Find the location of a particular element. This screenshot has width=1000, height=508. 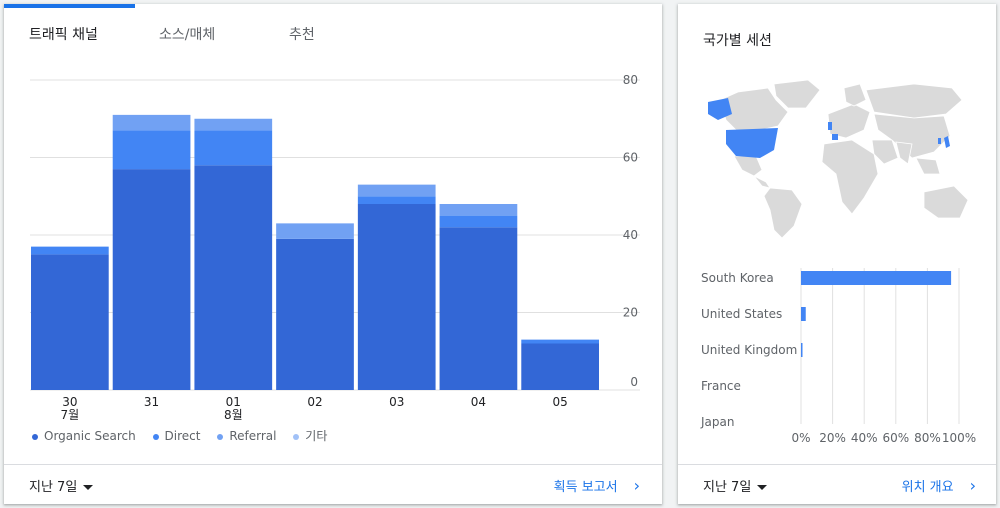

location-overview-link: 위치 개요 › is located at coordinates (938, 486).